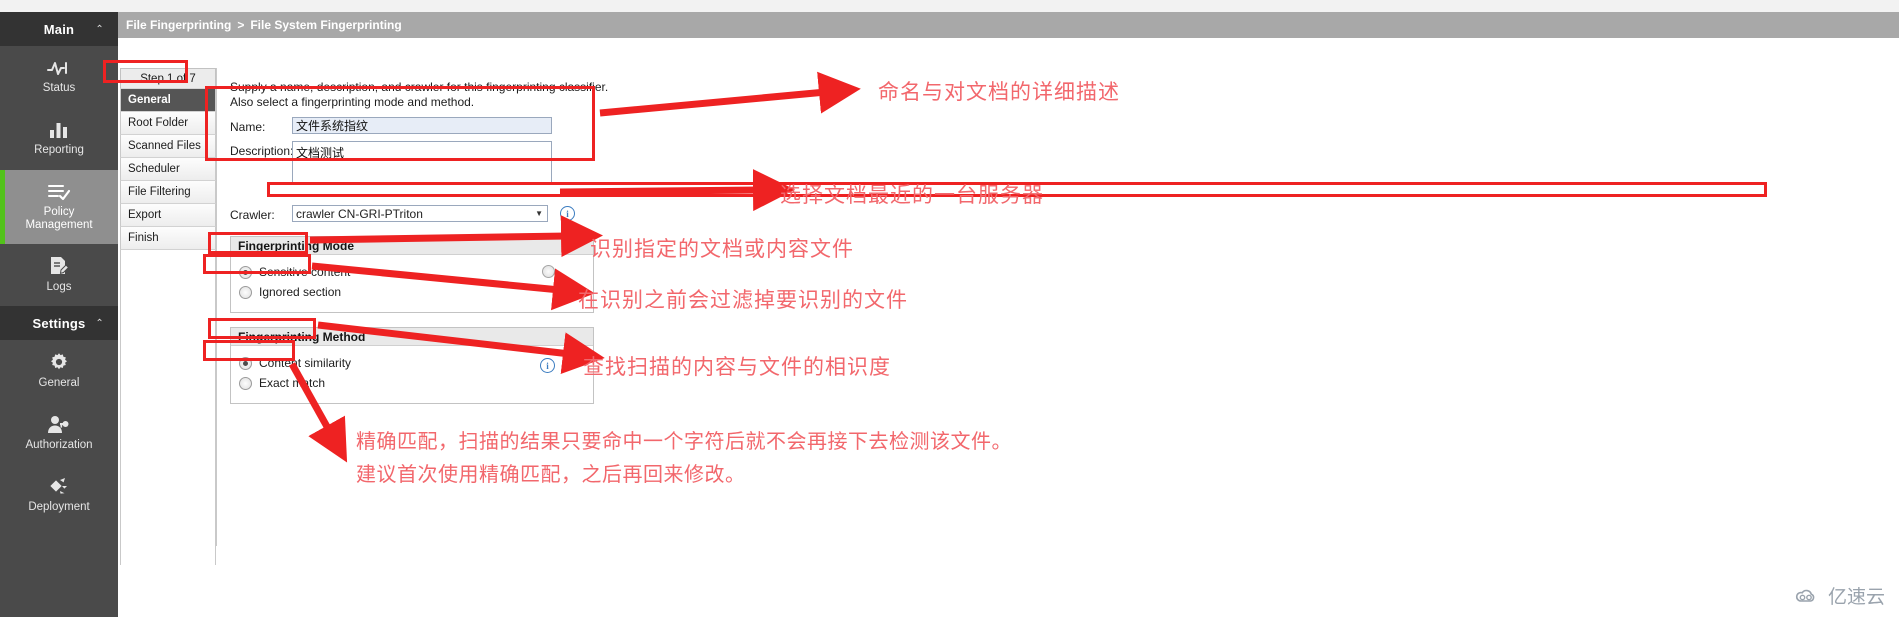 The width and height of the screenshot is (1899, 617). I want to click on nav-group-settings-header: Settings ⌃, so click(59, 323).